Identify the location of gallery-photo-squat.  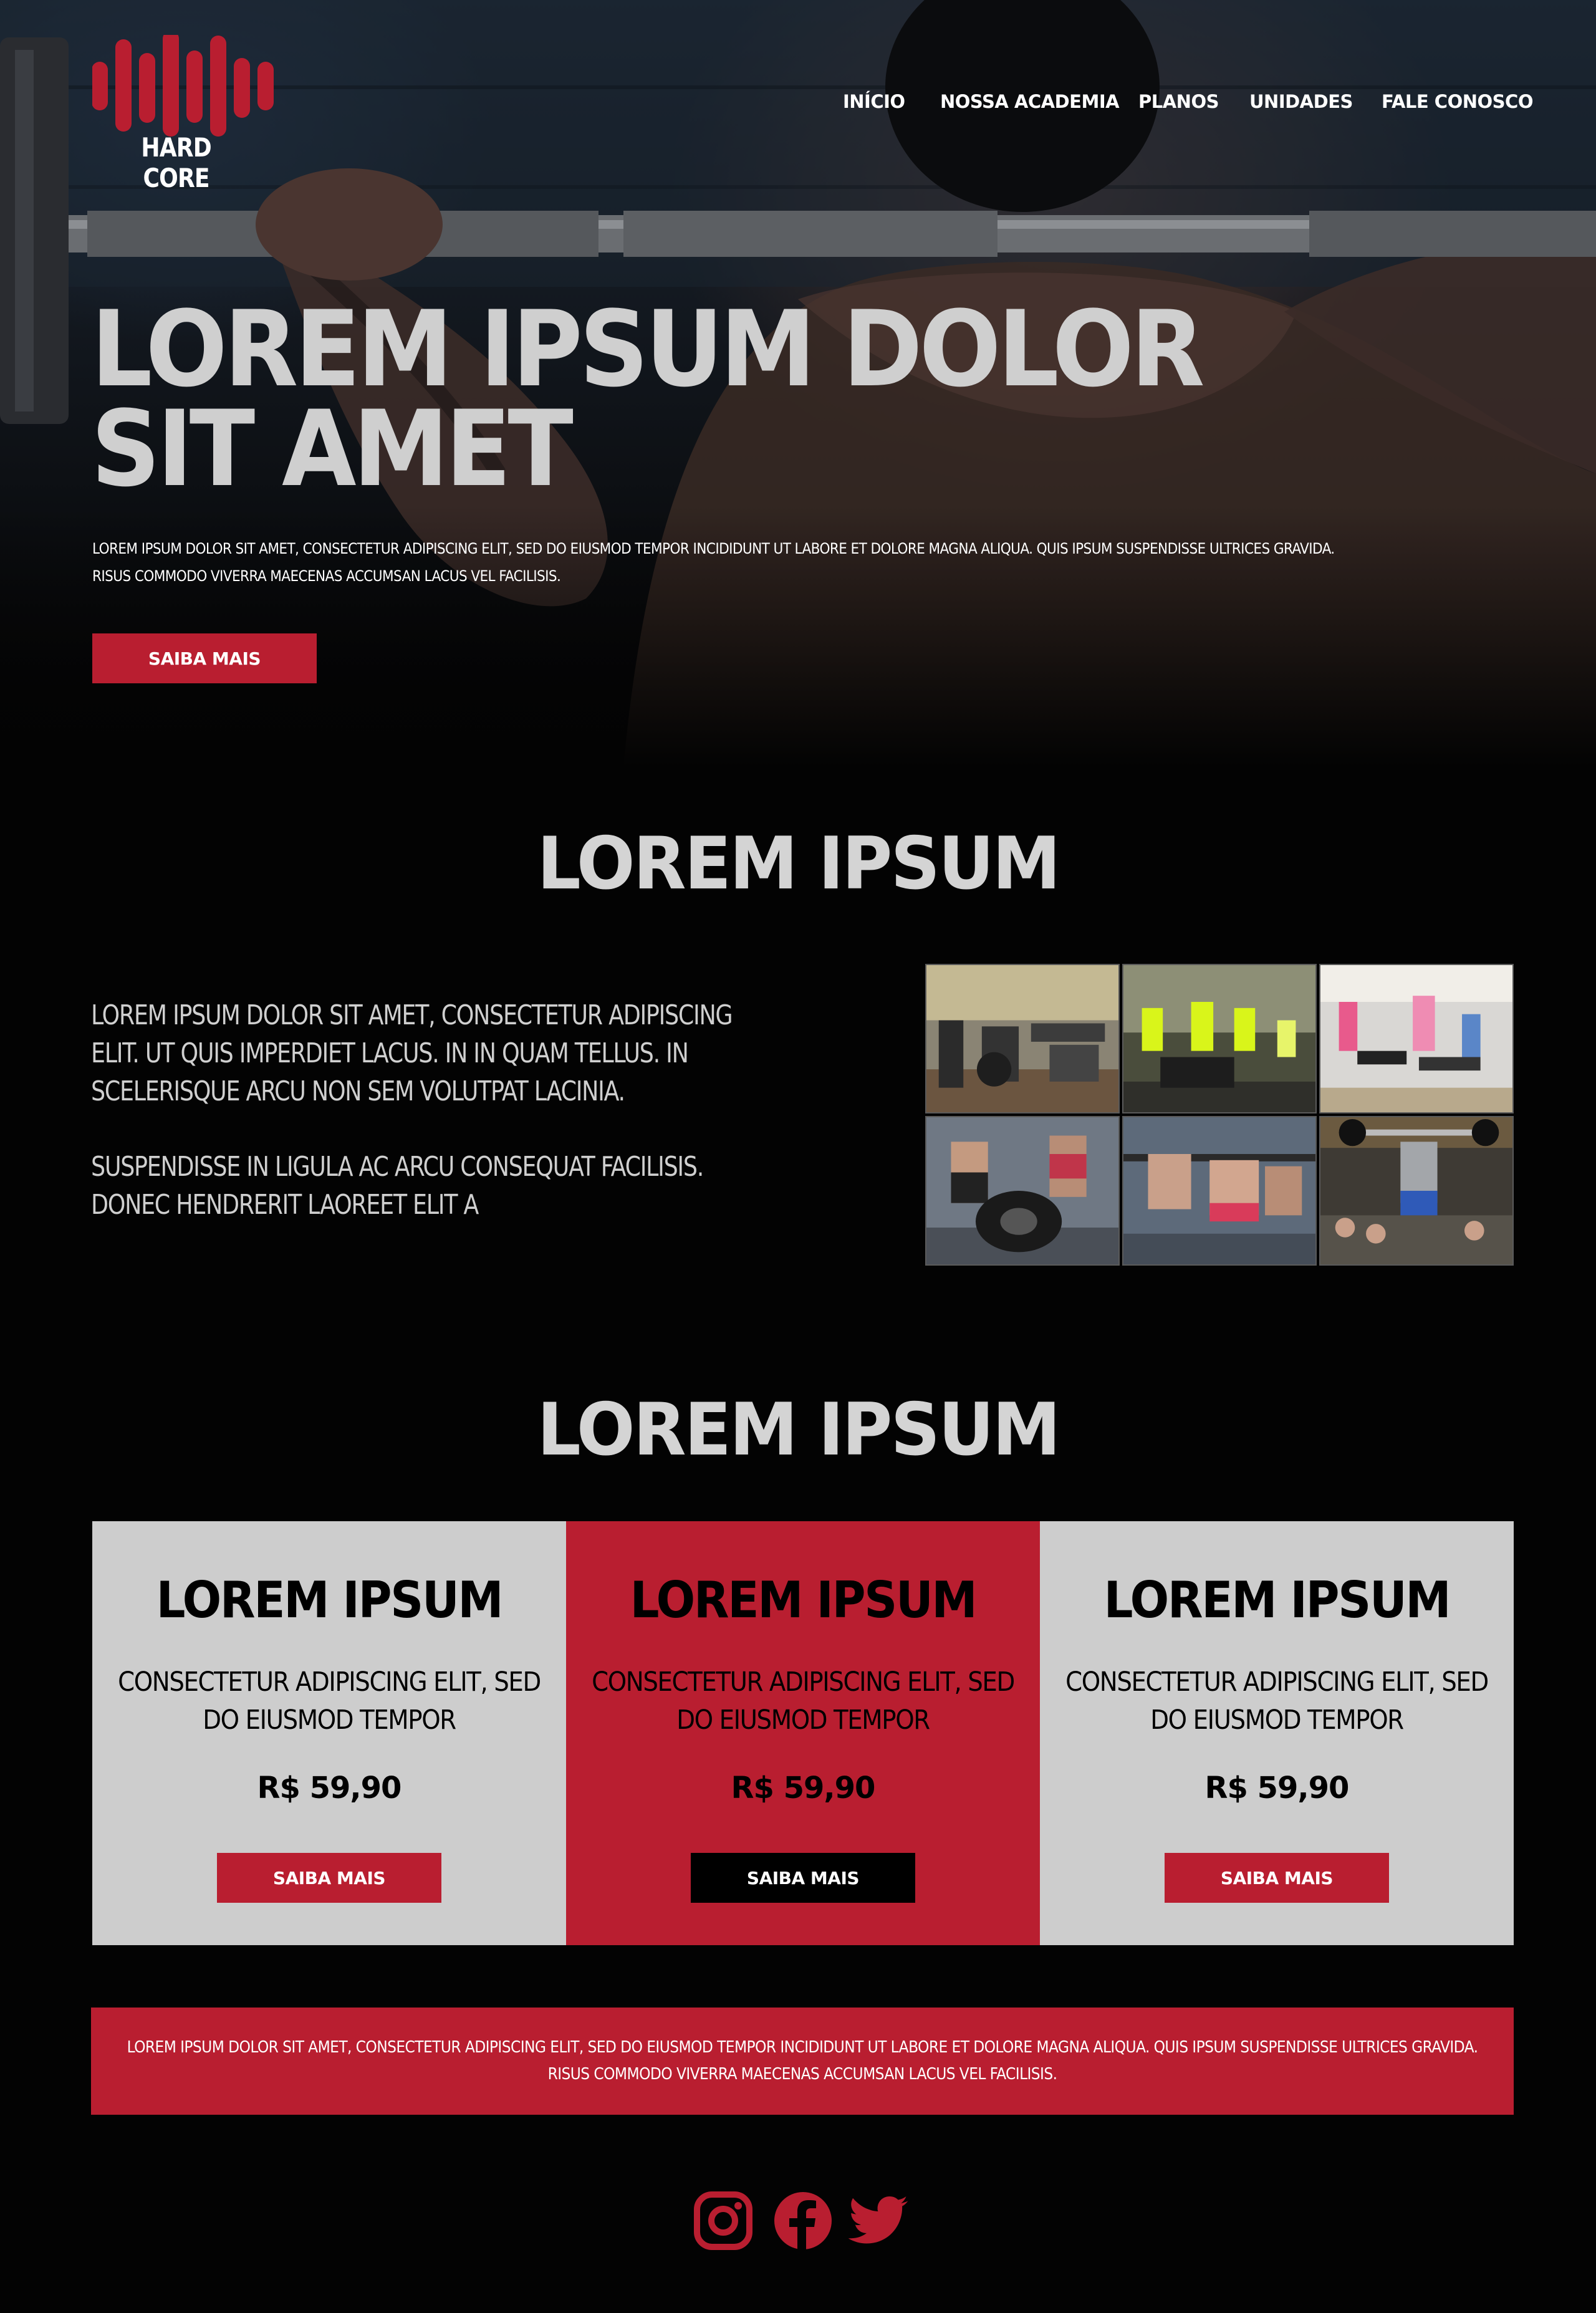
(1219, 1191).